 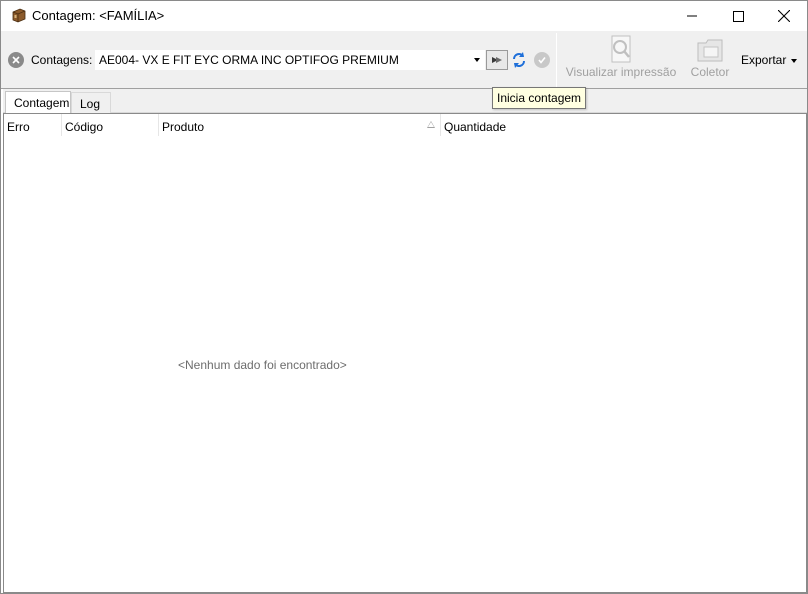 I want to click on export-label: Exportar, so click(x=764, y=60).